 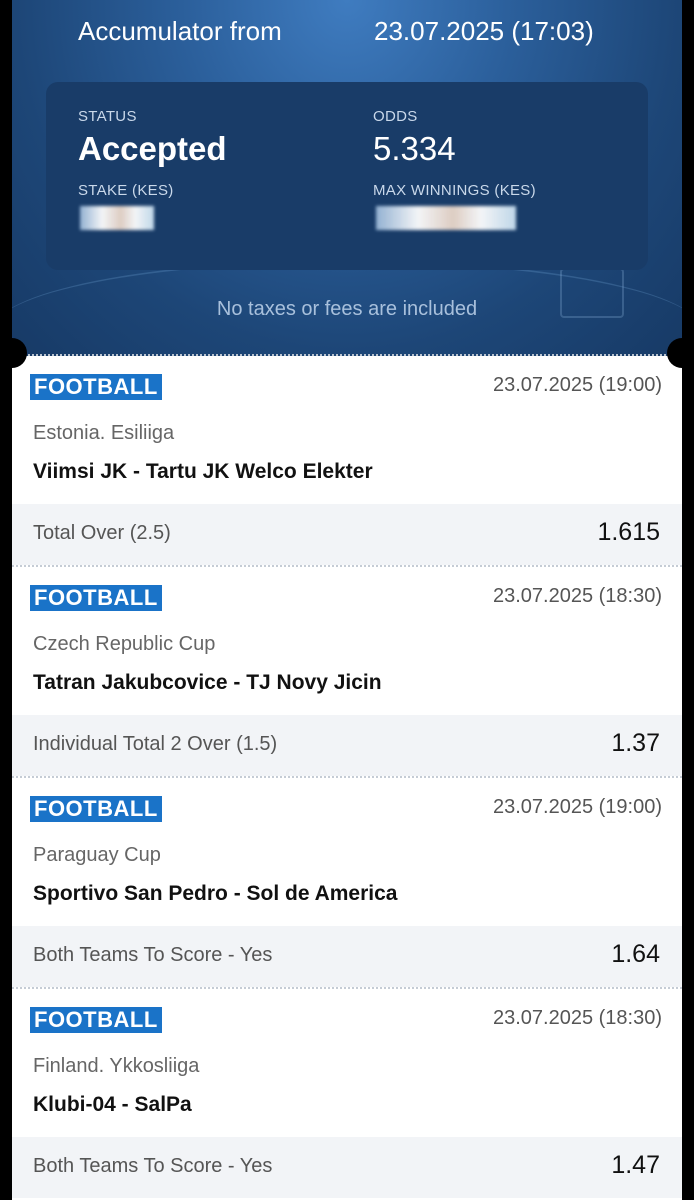 I want to click on bet-type-title: Accumulator from, so click(x=180, y=31).